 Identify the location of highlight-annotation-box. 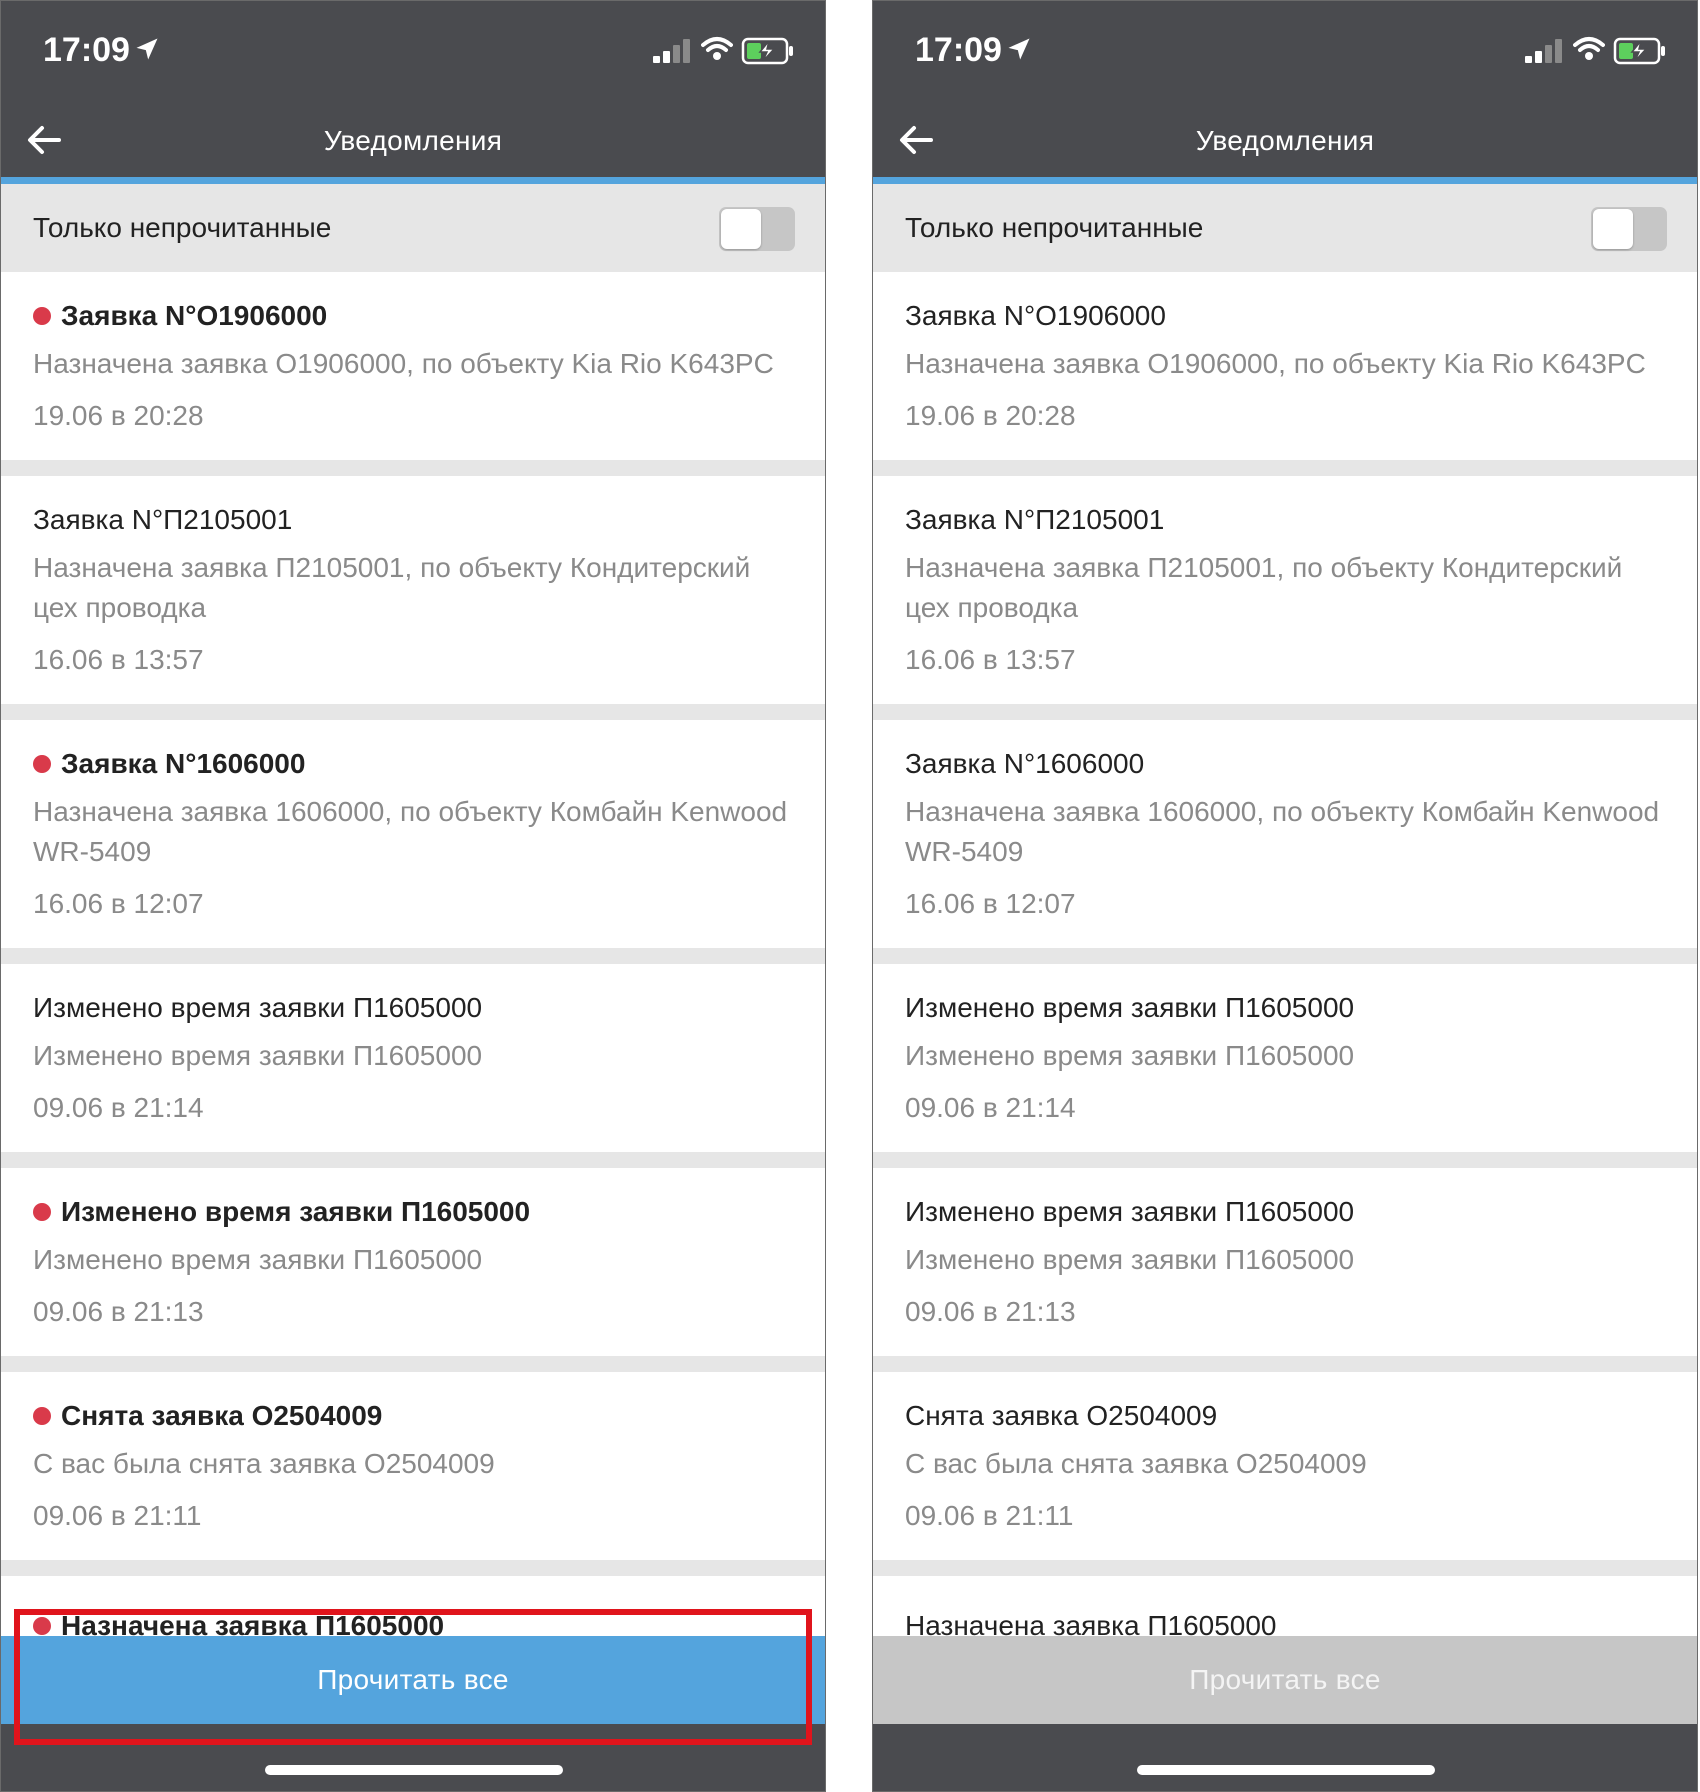
(413, 1677).